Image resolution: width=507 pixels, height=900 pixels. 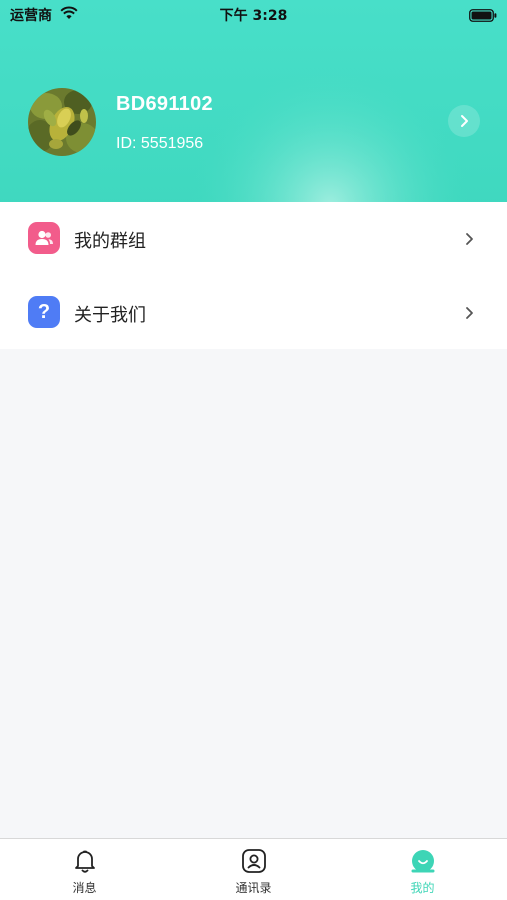 What do you see at coordinates (110, 241) in the screenshot?
I see `menu-item-label: 我的群组` at bounding box center [110, 241].